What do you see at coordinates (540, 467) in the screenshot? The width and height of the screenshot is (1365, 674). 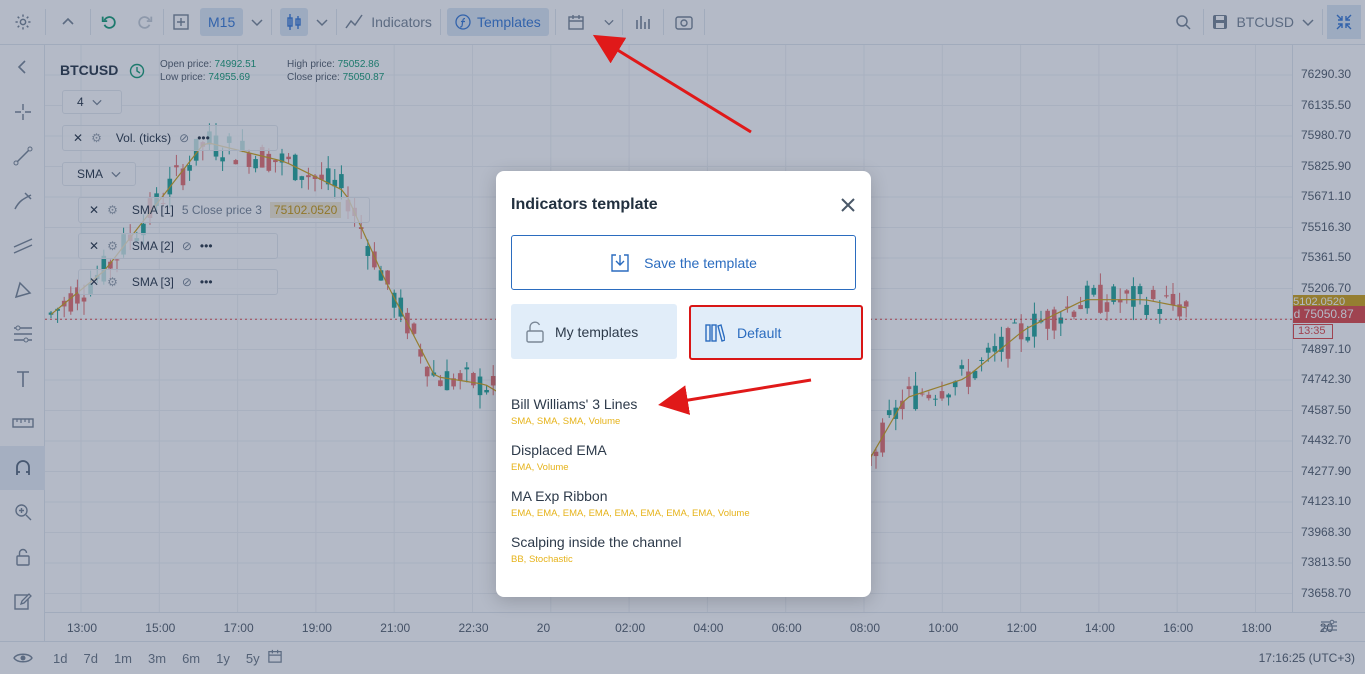 I see `template-indicators: EMA, Volume` at bounding box center [540, 467].